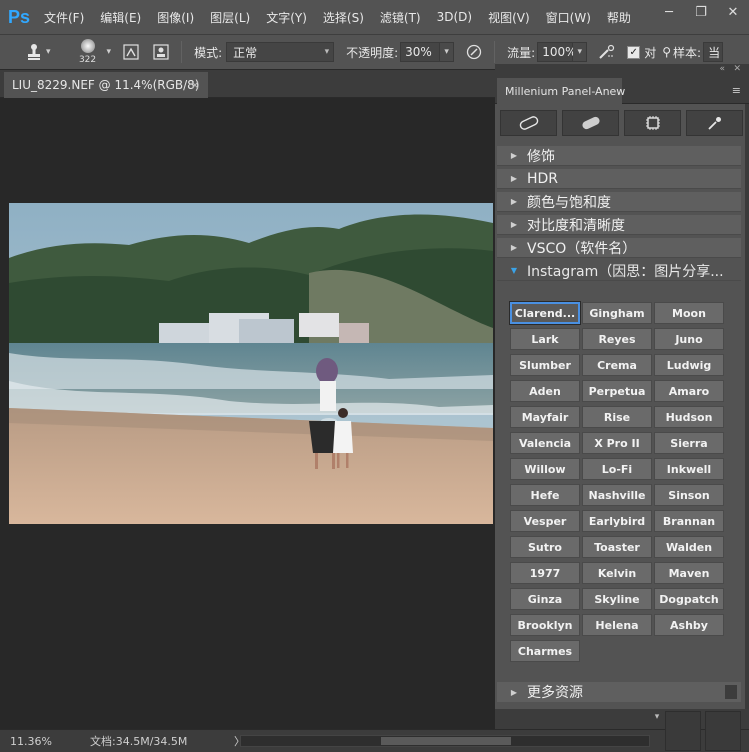  What do you see at coordinates (733, 12) in the screenshot?
I see `close-window-button: ✕` at bounding box center [733, 12].